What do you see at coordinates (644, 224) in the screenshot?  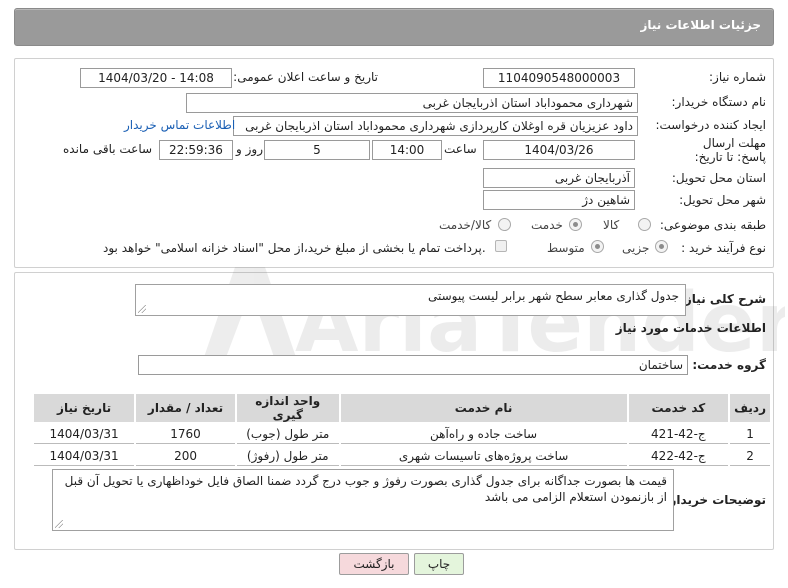 I see `category-radio-goods` at bounding box center [644, 224].